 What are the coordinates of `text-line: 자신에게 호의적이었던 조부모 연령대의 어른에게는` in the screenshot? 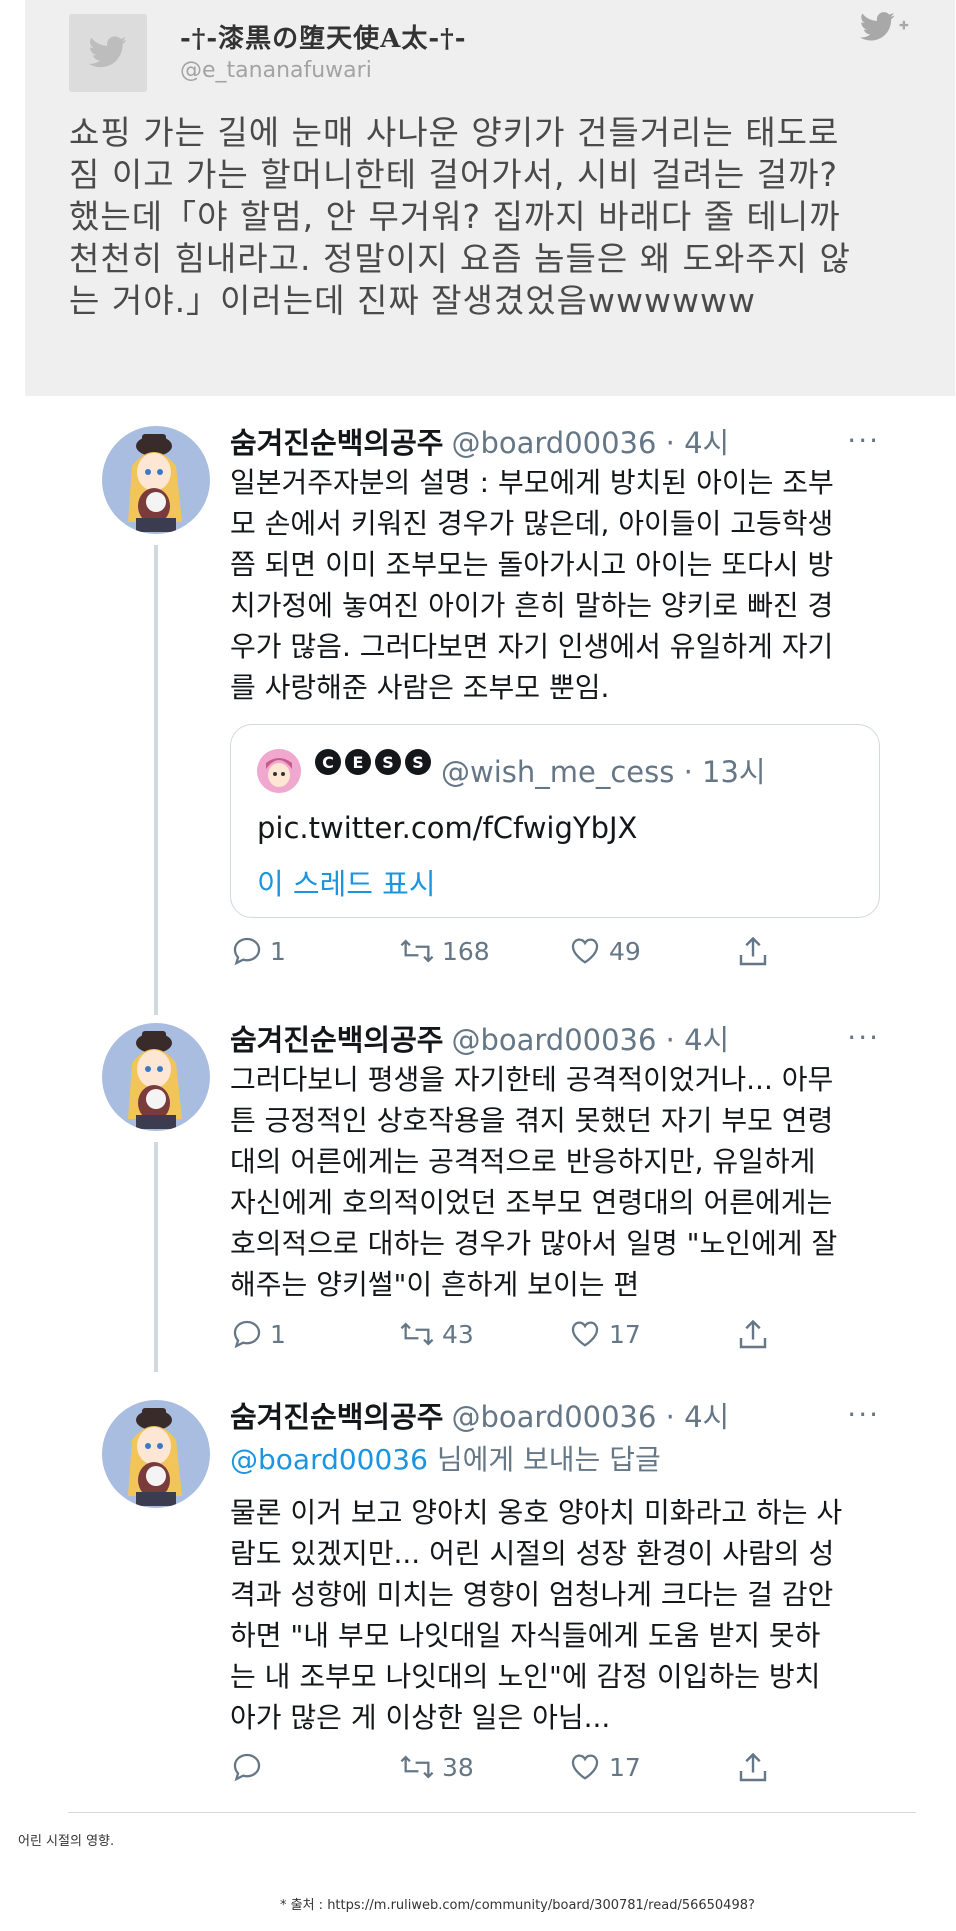 It's located at (531, 1202).